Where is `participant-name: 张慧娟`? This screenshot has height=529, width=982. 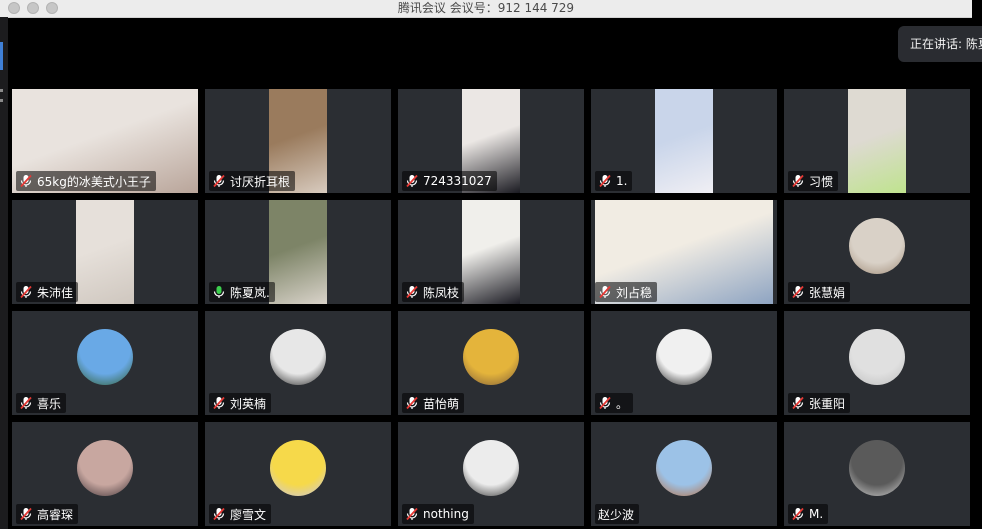
participant-name: 张慧娟 is located at coordinates (827, 292).